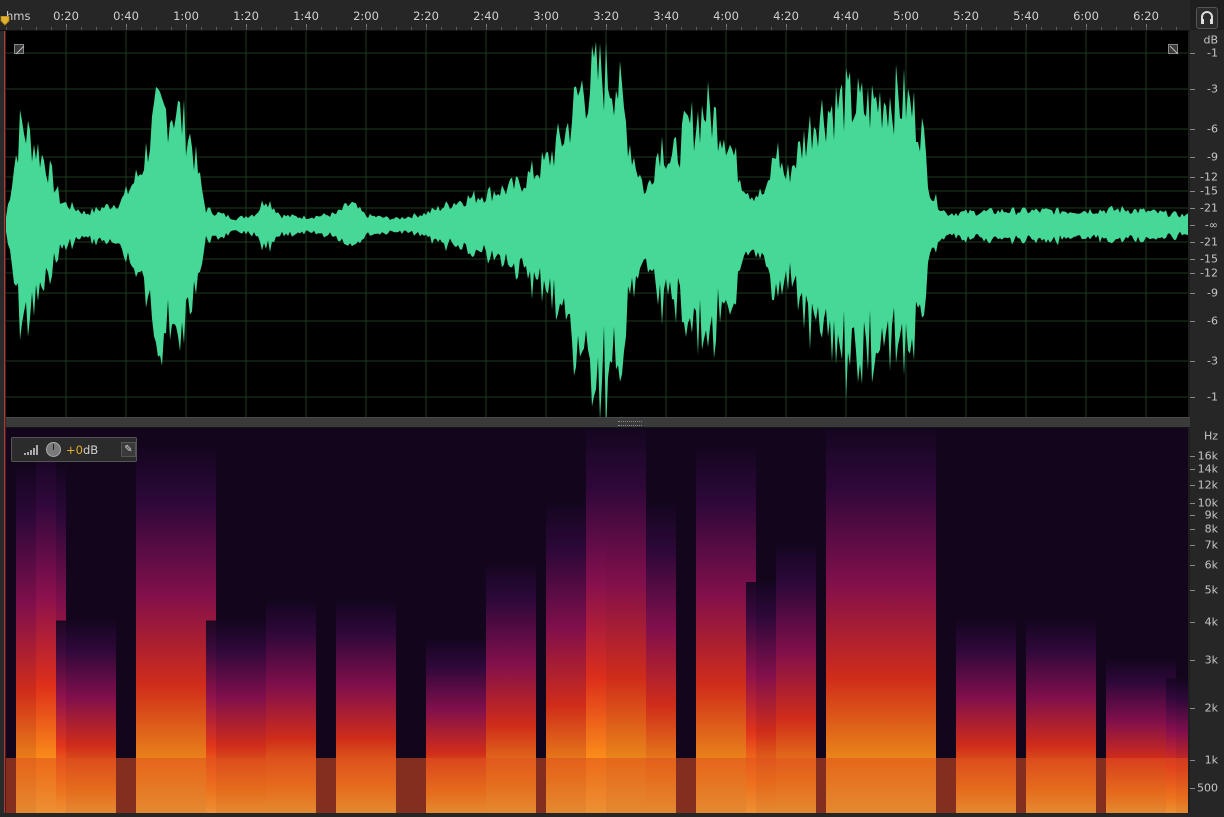 The image size is (1224, 817). I want to click on time-tick-label: 3:20, so click(606, 16).